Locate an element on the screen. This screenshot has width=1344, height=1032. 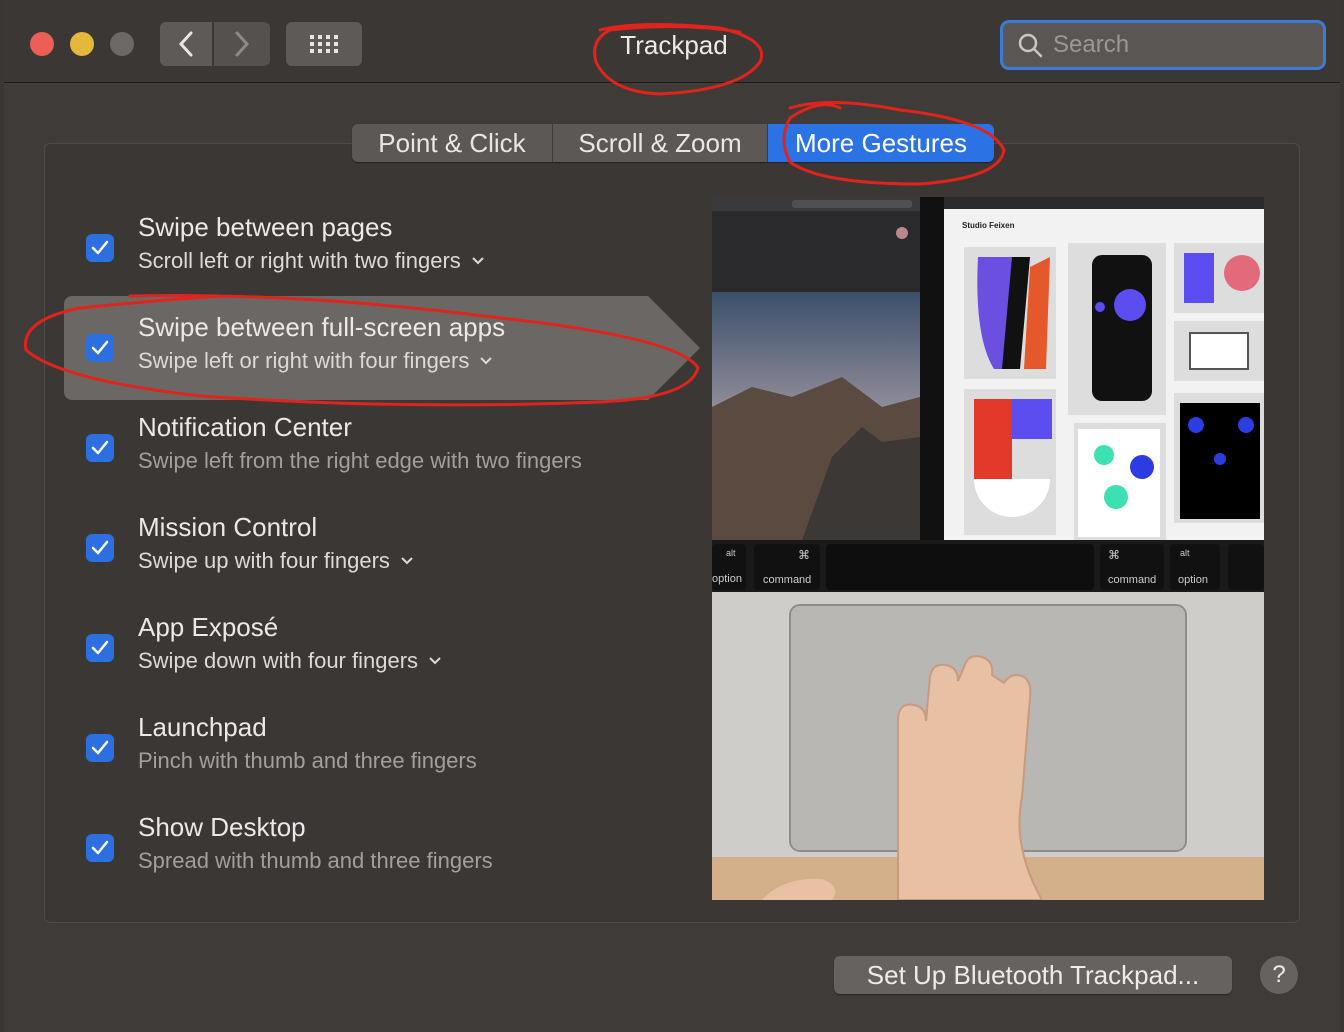
gesture-title: Mission Control is located at coordinates (228, 527).